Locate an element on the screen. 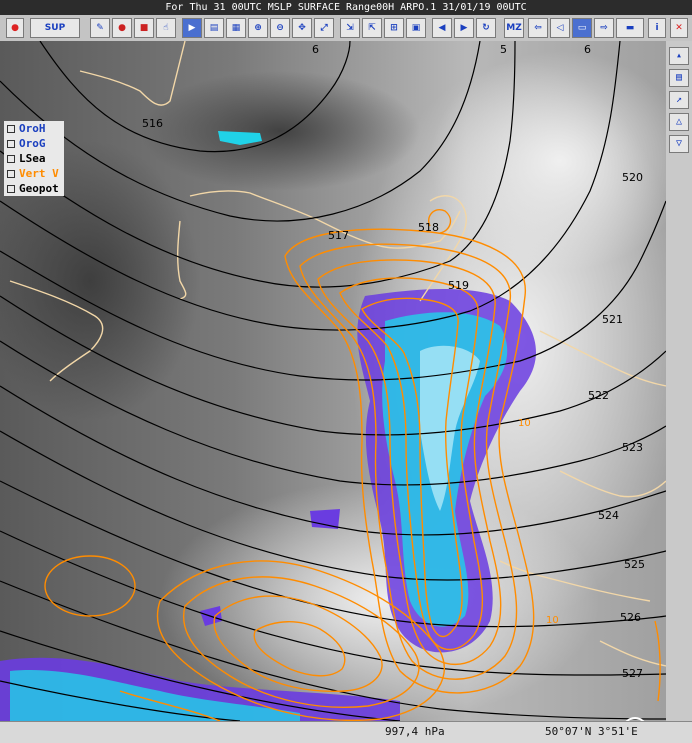  contour-label: 518 is located at coordinates (428, 227).